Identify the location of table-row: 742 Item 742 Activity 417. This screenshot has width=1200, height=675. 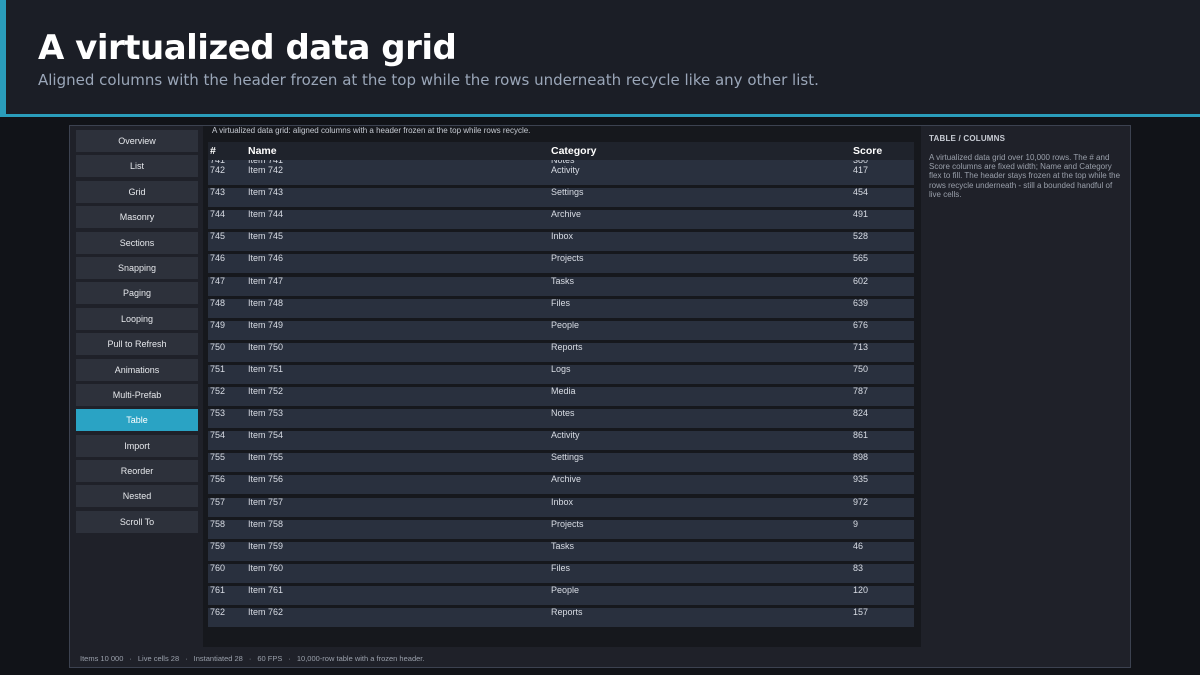
(561, 175).